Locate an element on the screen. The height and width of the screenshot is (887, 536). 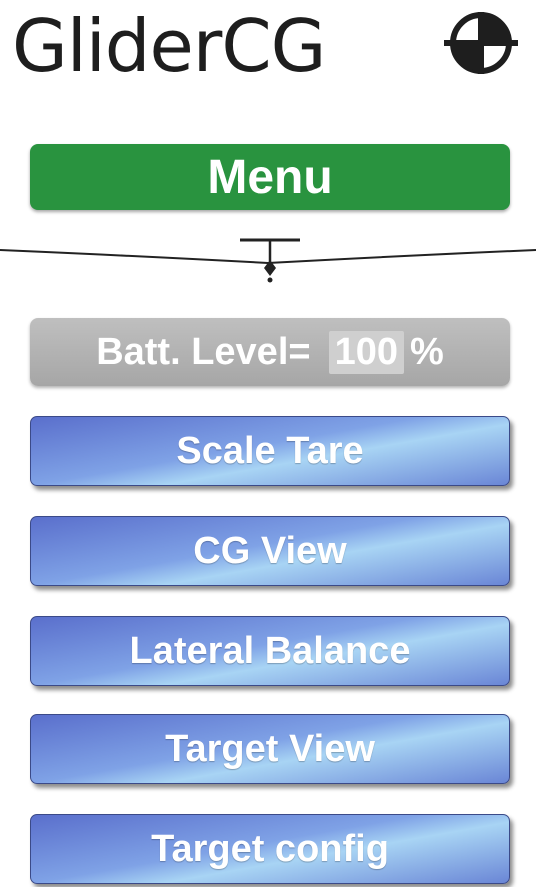
target-view-button: Target View is located at coordinates (270, 749).